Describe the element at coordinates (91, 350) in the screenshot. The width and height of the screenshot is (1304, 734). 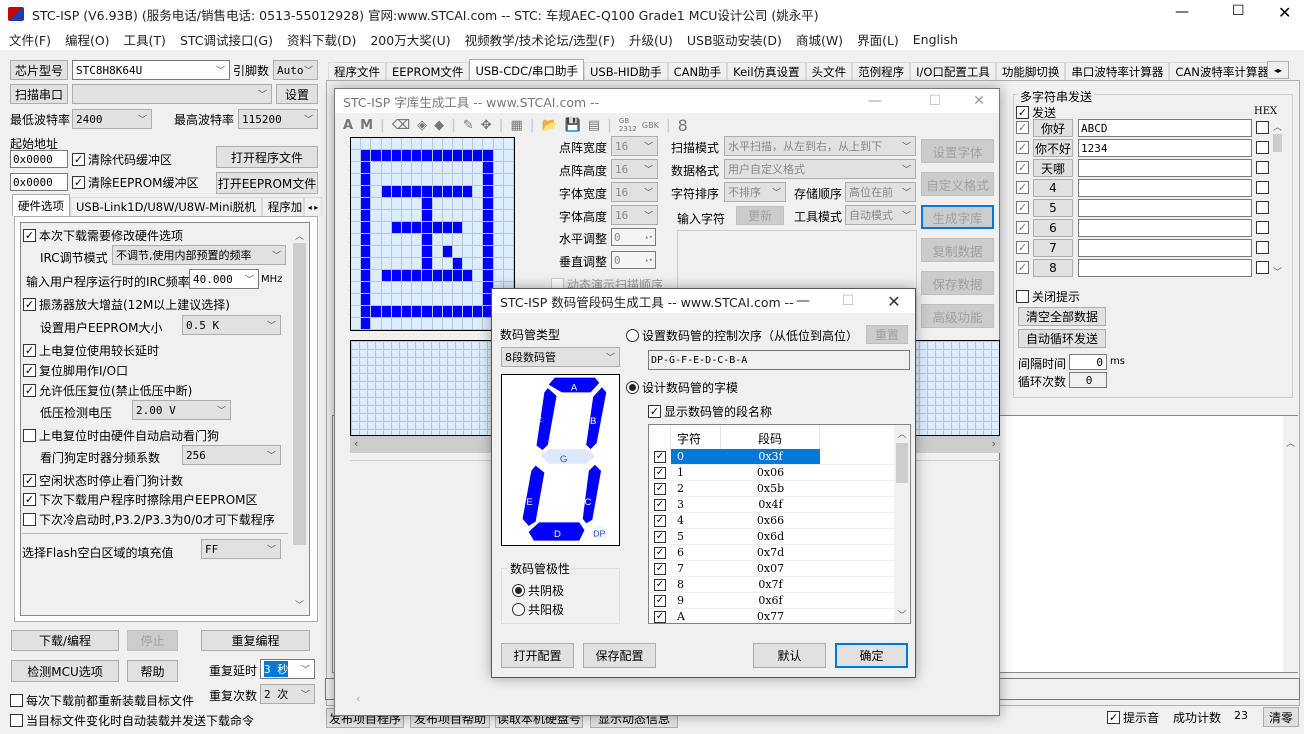
I see `long-reset-delay-checkbox: ✓ 上电复位使用较长延时` at that location.